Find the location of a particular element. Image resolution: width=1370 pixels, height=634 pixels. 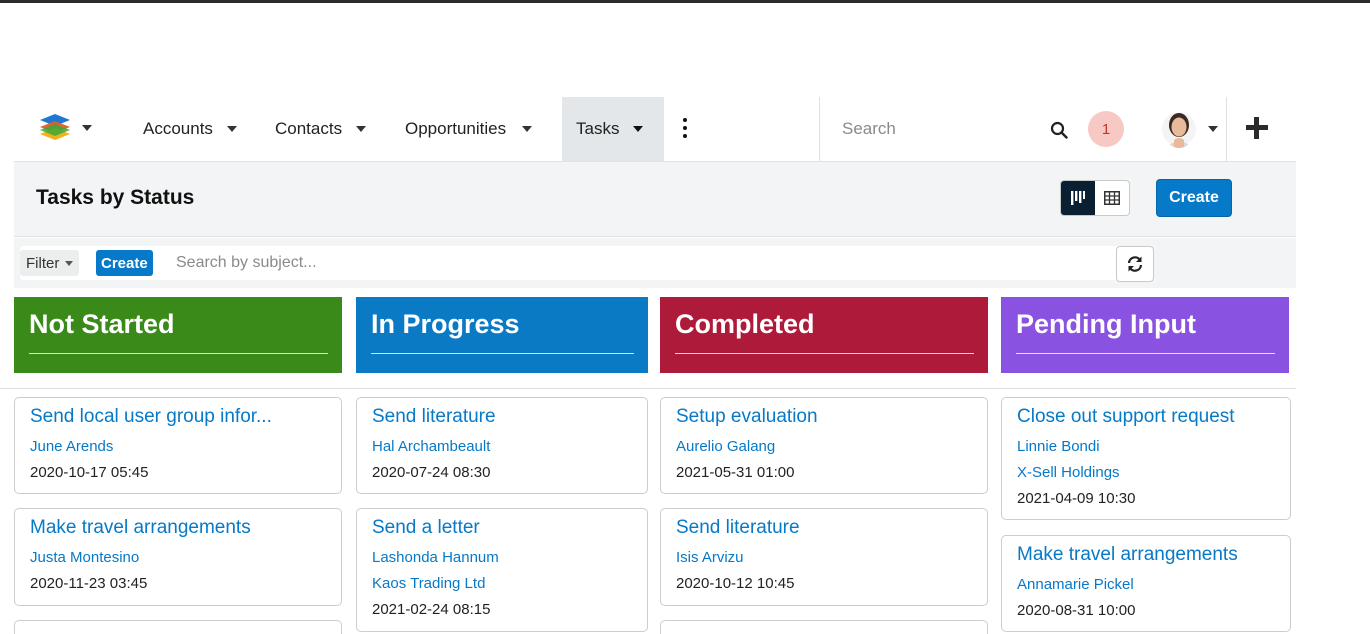

nav-tasks-label: Tasks is located at coordinates (598, 128).